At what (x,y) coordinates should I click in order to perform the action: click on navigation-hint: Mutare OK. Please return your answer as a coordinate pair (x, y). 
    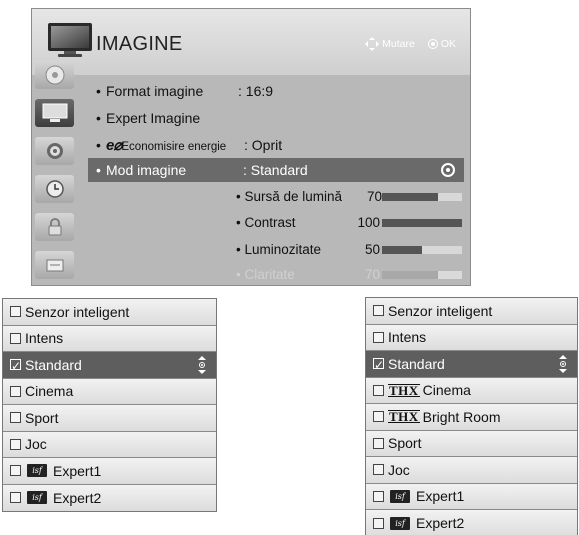
    Looking at the image, I should click on (410, 44).